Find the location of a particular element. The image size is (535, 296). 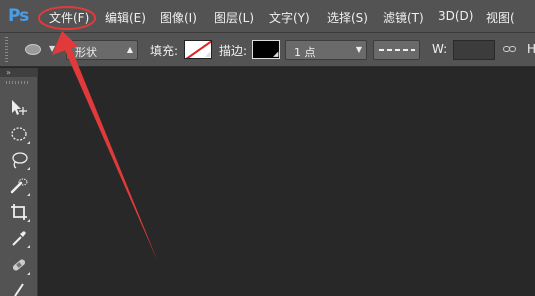

options-bar-grip is located at coordinates (6, 50).